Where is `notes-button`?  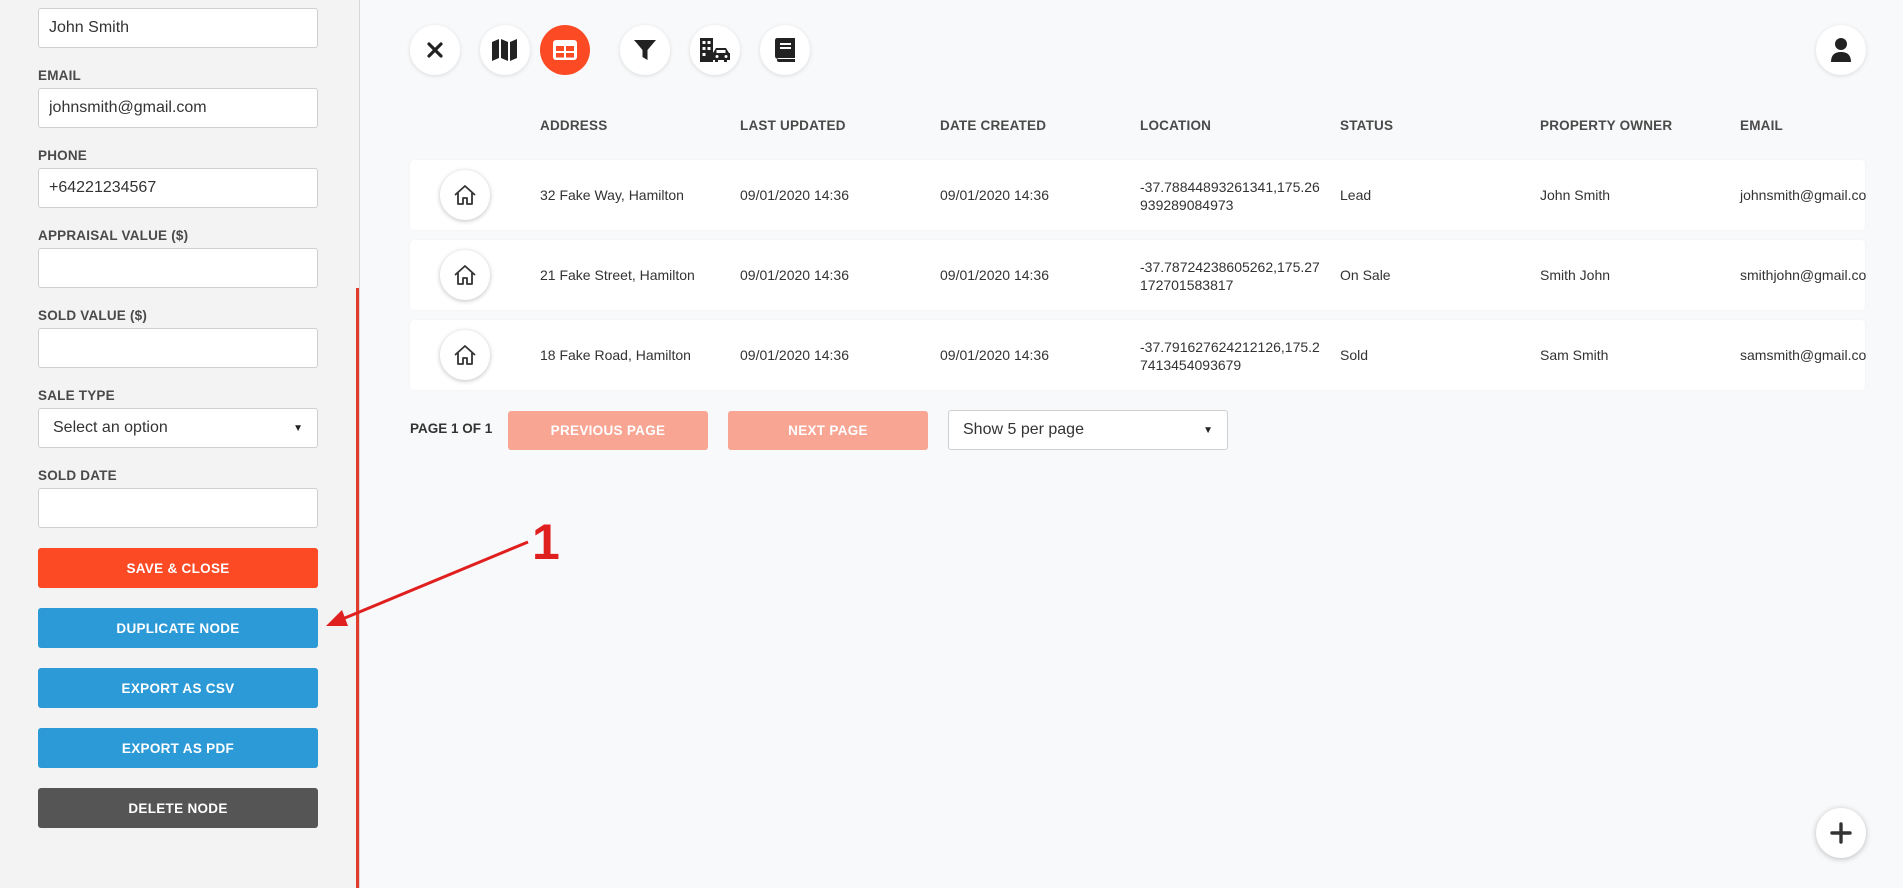
notes-button is located at coordinates (785, 50).